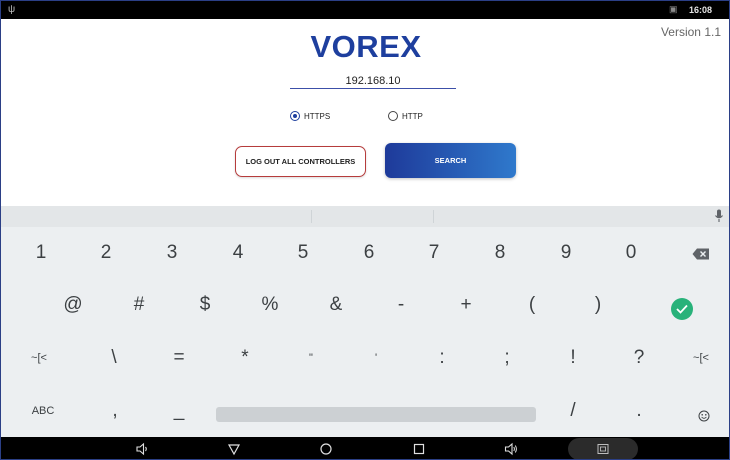 The height and width of the screenshot is (460, 730). I want to click on no-sim-icon: ▣, so click(673, 9).